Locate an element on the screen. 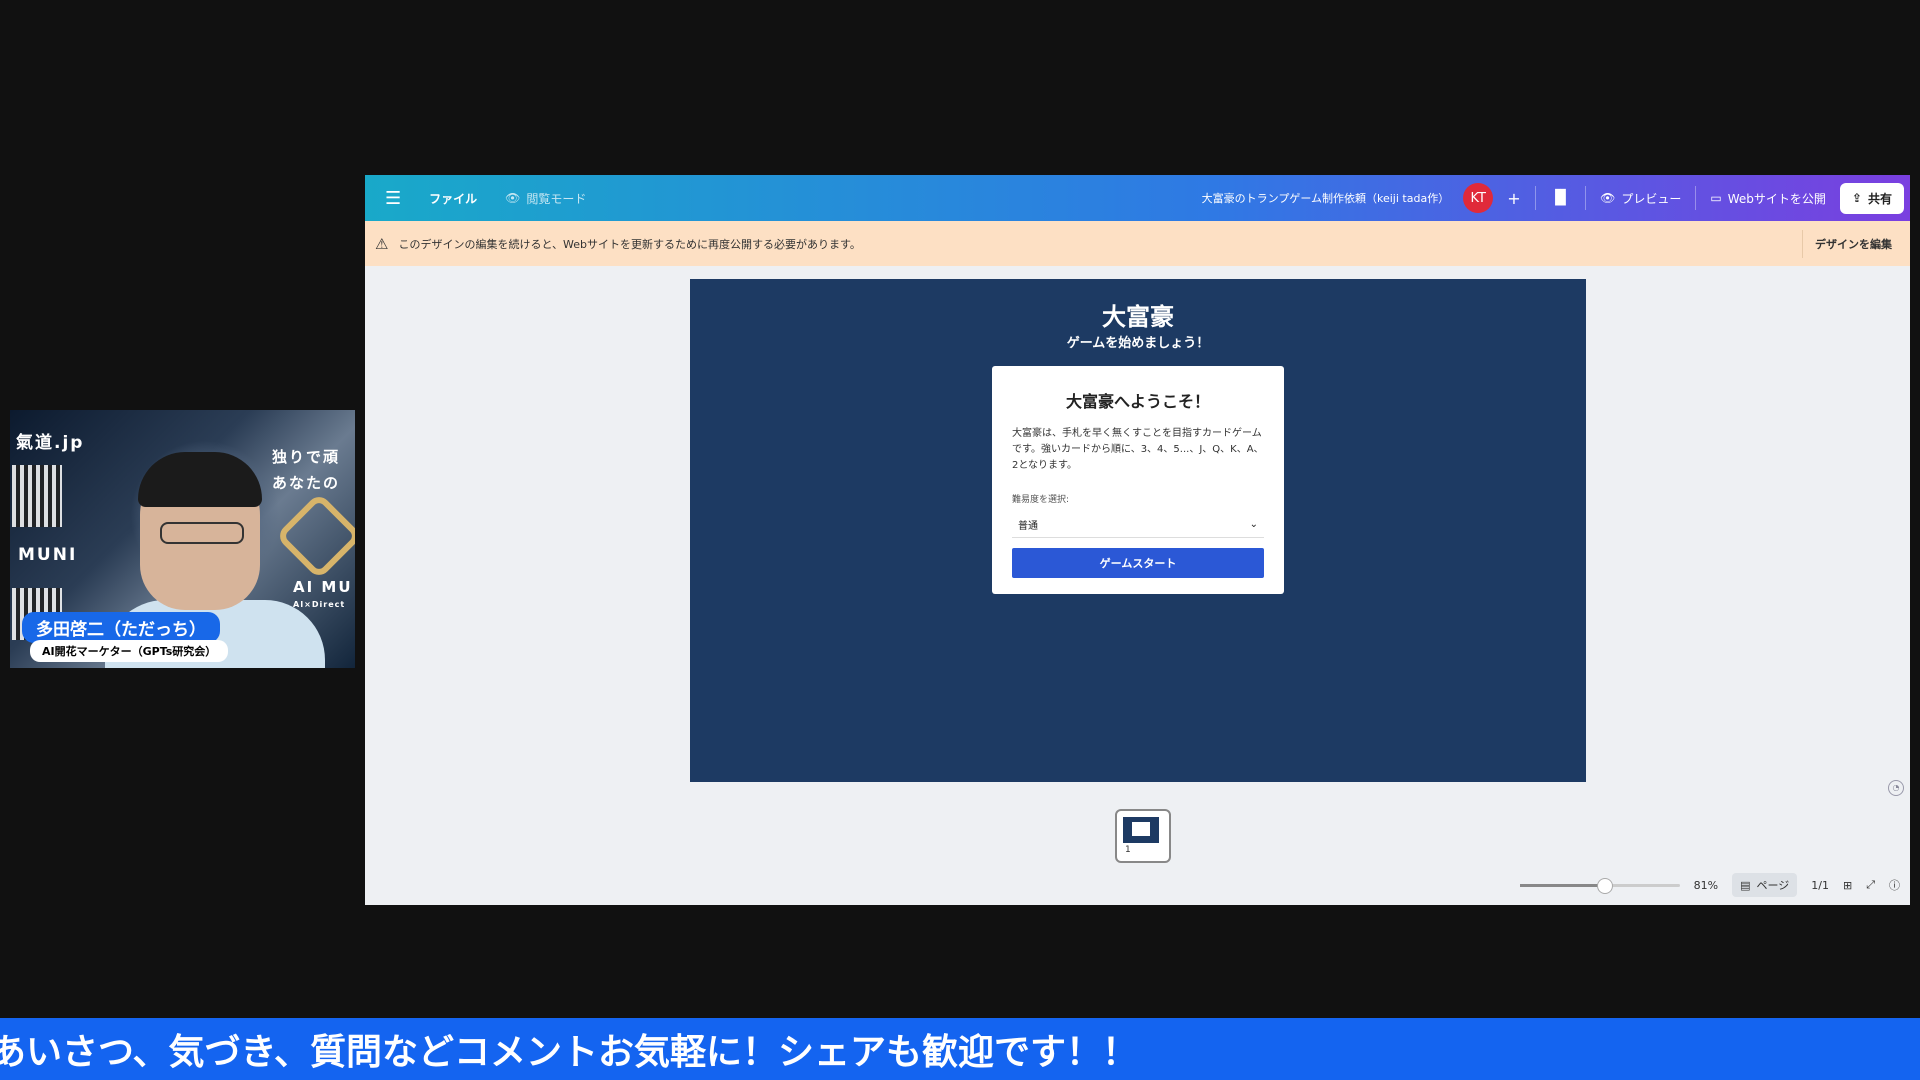 Image resolution: width=1920 pixels, height=1080 pixels. overlay-phrase-1: 独りで頑 is located at coordinates (306, 457).